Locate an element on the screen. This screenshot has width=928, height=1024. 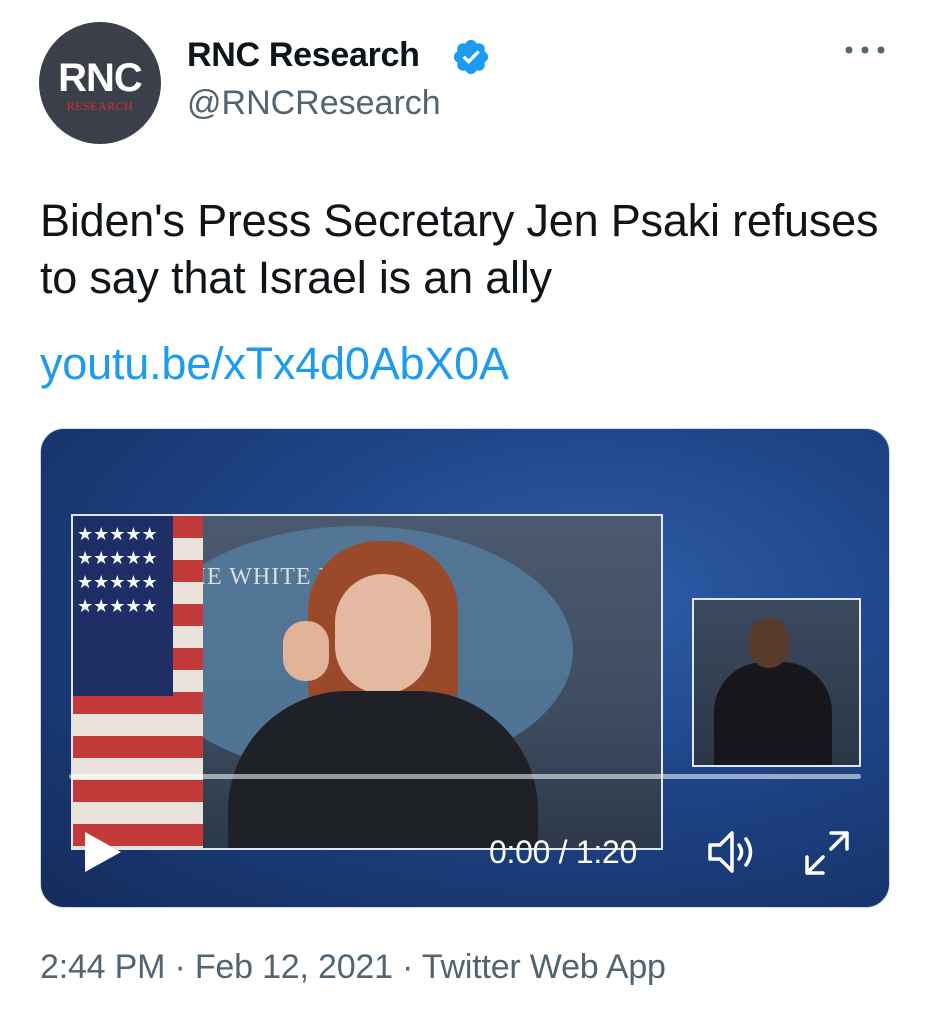
volume-icon is located at coordinates (732, 852).